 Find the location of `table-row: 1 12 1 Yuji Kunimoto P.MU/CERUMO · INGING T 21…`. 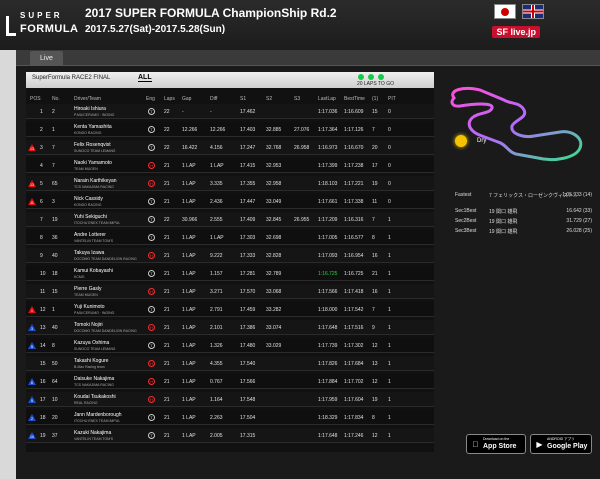

table-row: 1 12 1 Yuji Kunimoto P.MU/CERUMO · INGING T 21… is located at coordinates (230, 309).